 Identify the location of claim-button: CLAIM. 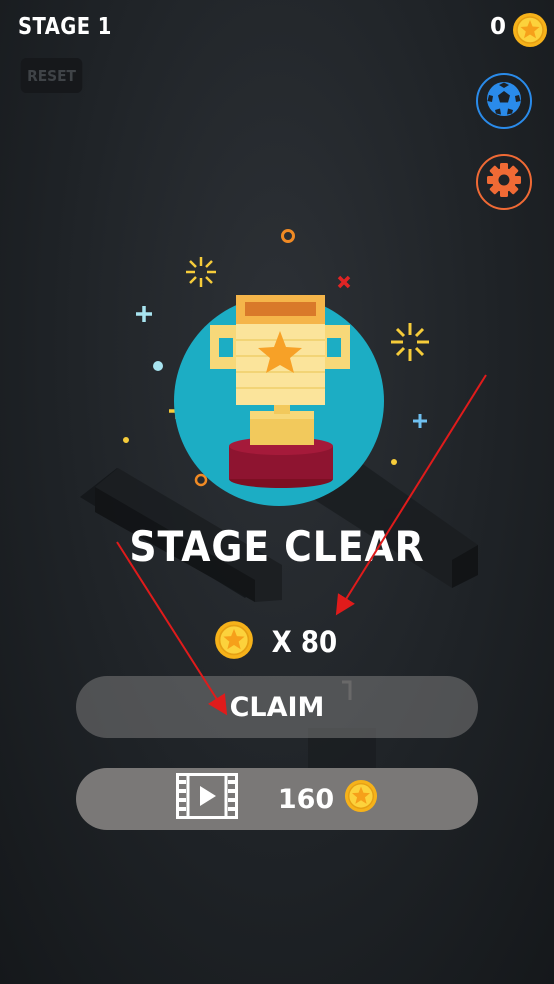
(277, 707).